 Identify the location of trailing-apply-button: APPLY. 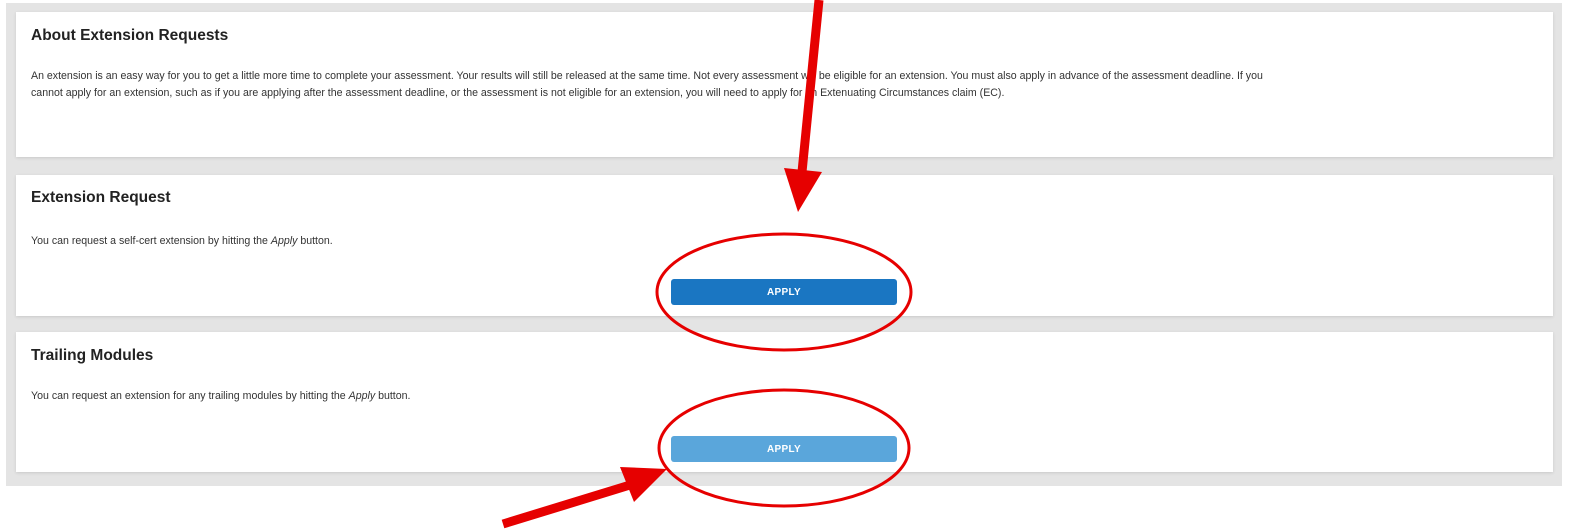
(784, 449).